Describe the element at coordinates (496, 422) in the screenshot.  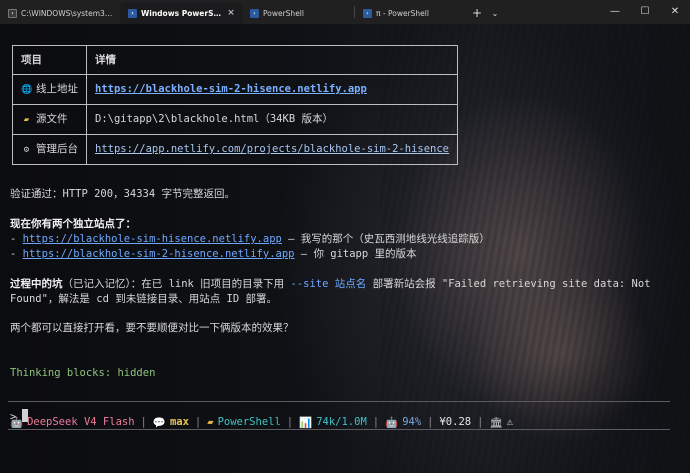
I see `building-icon: 🏛` at that location.